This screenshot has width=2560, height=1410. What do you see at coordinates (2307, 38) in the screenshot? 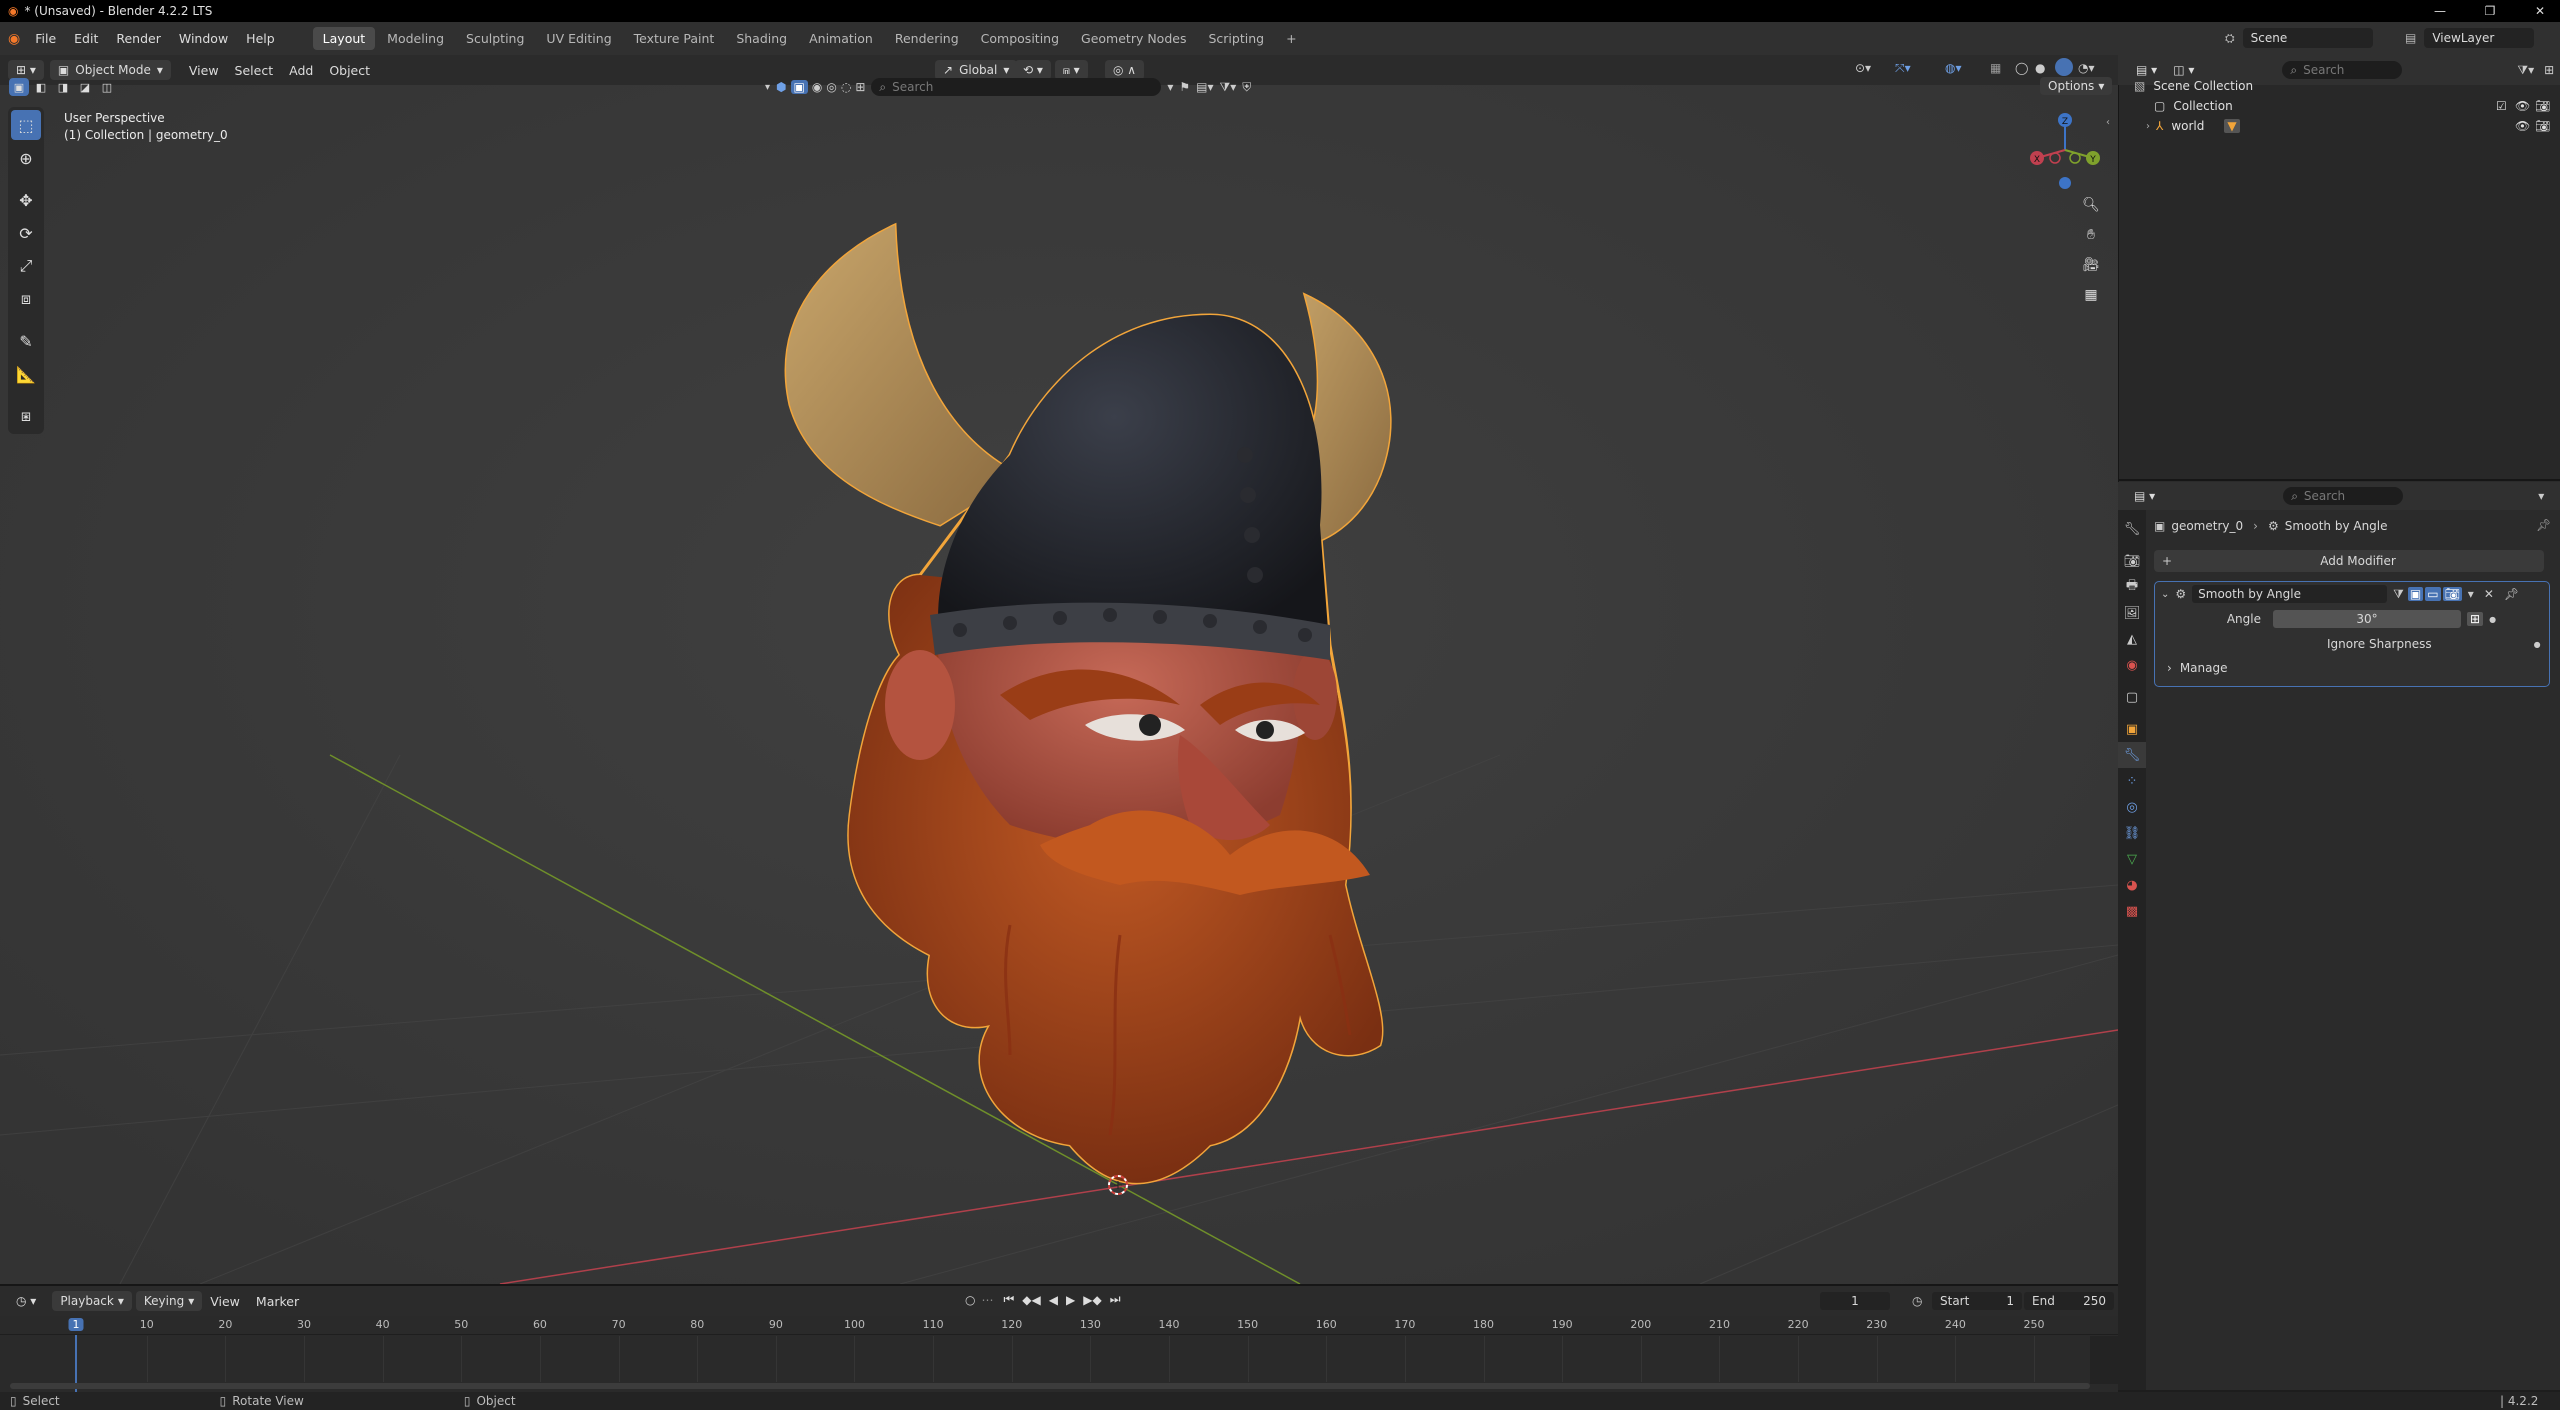
I see `scene-name-field: Scene` at bounding box center [2307, 38].